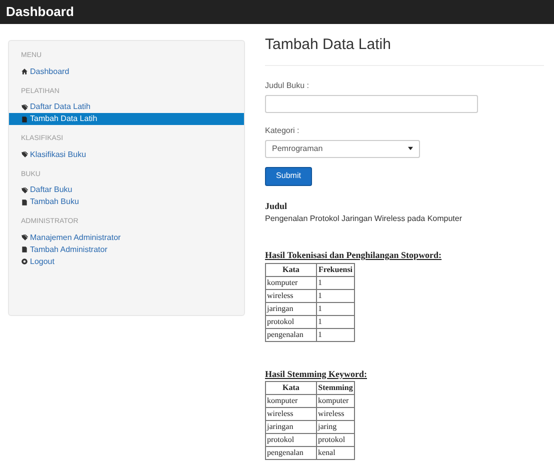  Describe the element at coordinates (126, 119) in the screenshot. I see `sidebar-item: Tambah Data Latih` at that location.